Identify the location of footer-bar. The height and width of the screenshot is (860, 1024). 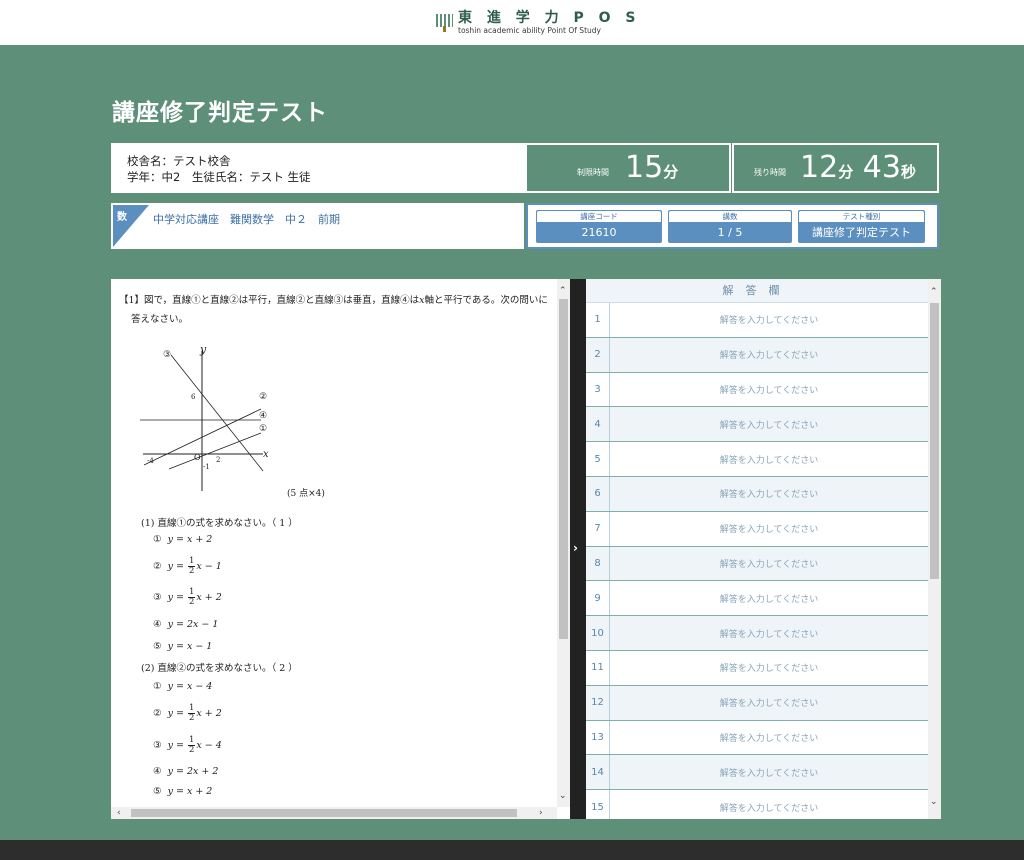
(512, 850).